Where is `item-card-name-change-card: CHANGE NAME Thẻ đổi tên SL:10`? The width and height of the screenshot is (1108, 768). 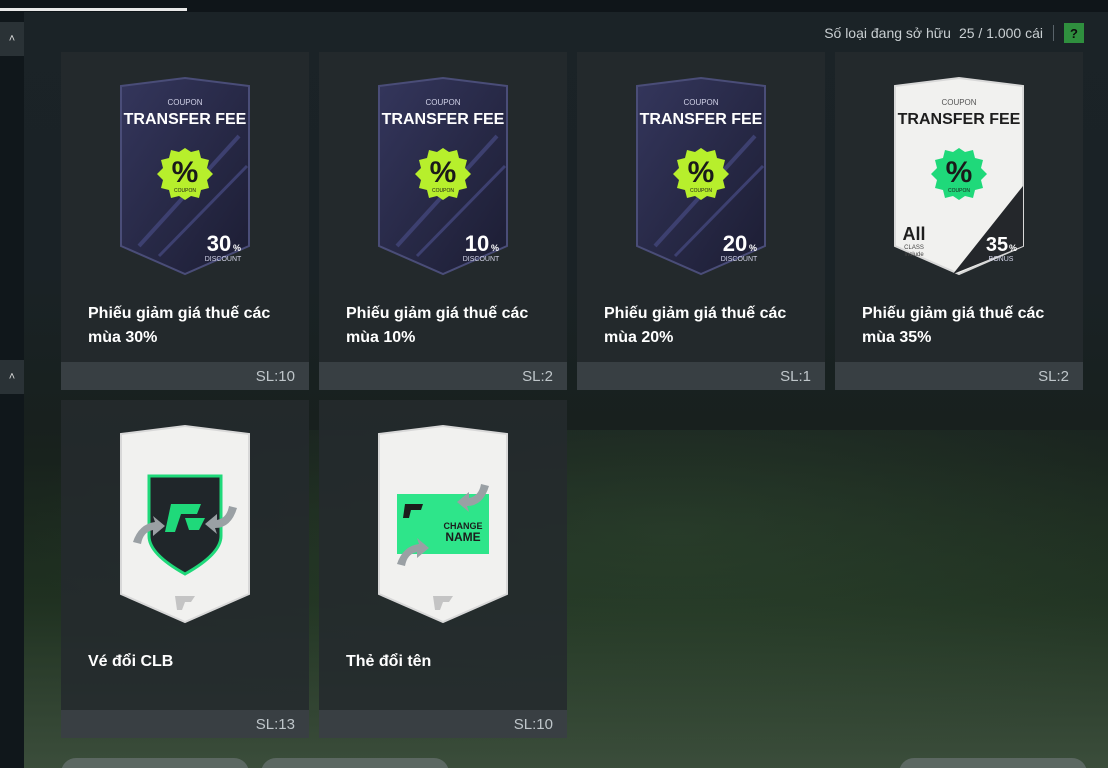 item-card-name-change-card: CHANGE NAME Thẻ đổi tên SL:10 is located at coordinates (443, 569).